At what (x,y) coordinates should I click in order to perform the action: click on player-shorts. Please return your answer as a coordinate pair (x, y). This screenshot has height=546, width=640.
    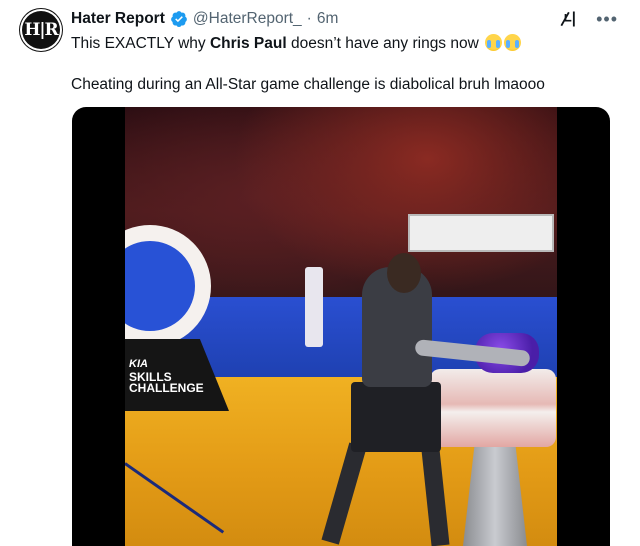
    Looking at the image, I should click on (396, 417).